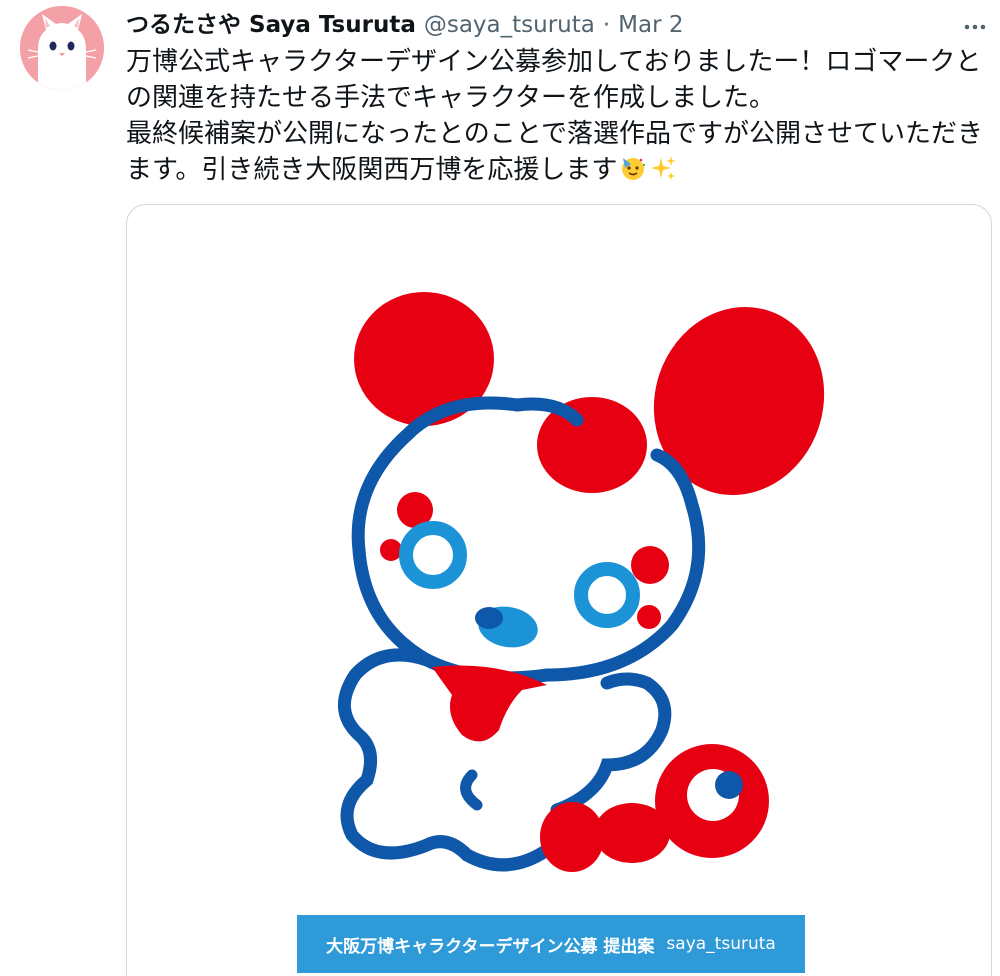 This screenshot has height=976, width=1000. Describe the element at coordinates (611, 744) in the screenshot. I see `body-outline-right` at that location.